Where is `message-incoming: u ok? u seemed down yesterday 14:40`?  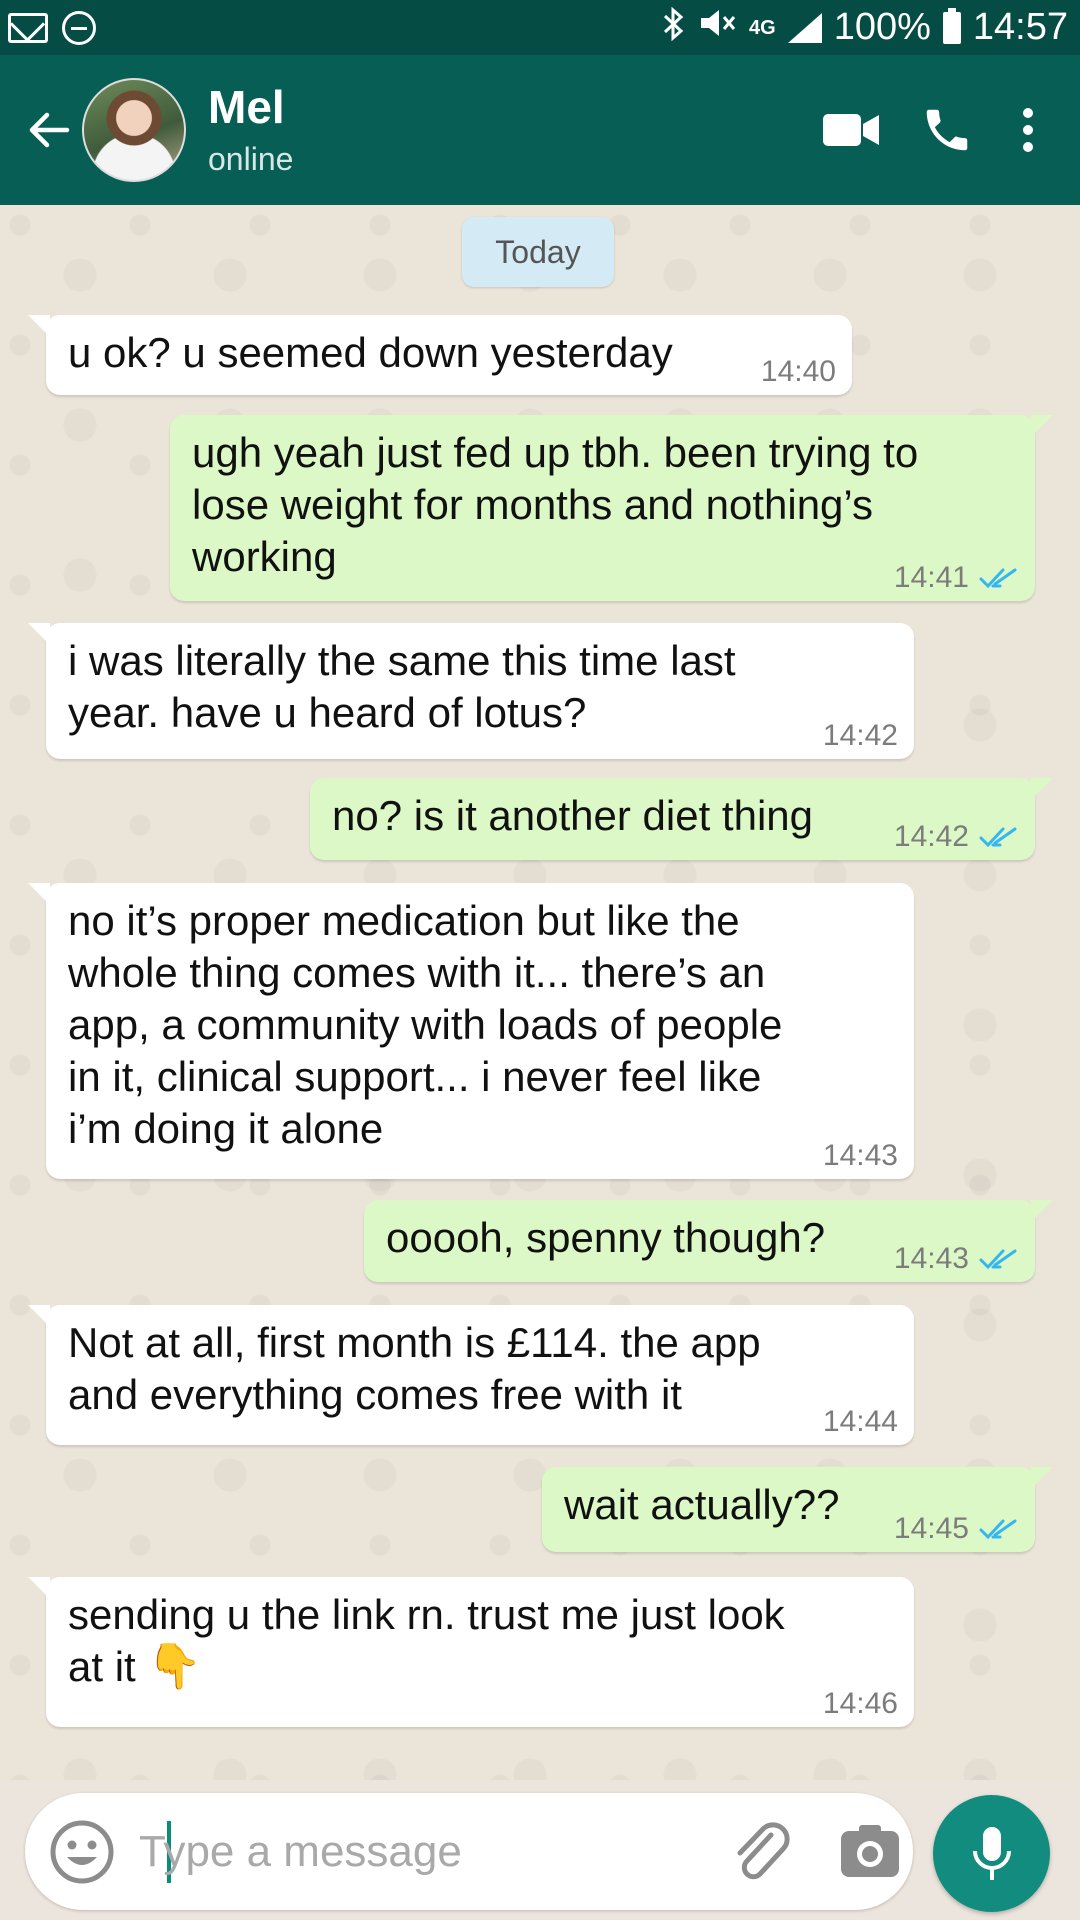
message-incoming: u ok? u seemed down yesterday 14:40 is located at coordinates (440, 355).